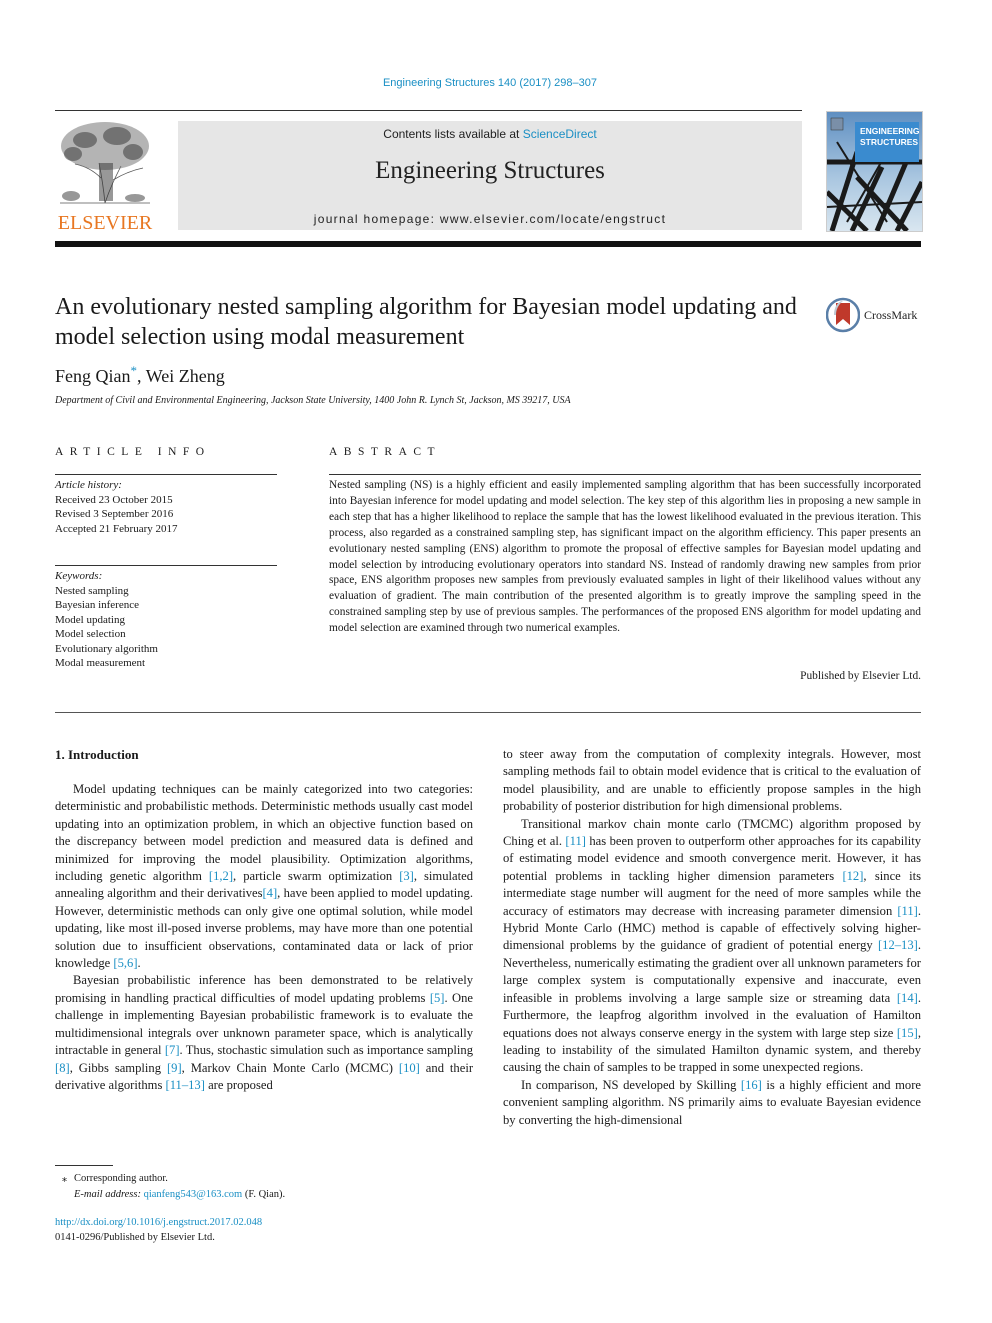 Image resolution: width=992 pixels, height=1323 pixels. What do you see at coordinates (114, 514) in the screenshot?
I see `history-revised: Revised 3 September 2016` at bounding box center [114, 514].